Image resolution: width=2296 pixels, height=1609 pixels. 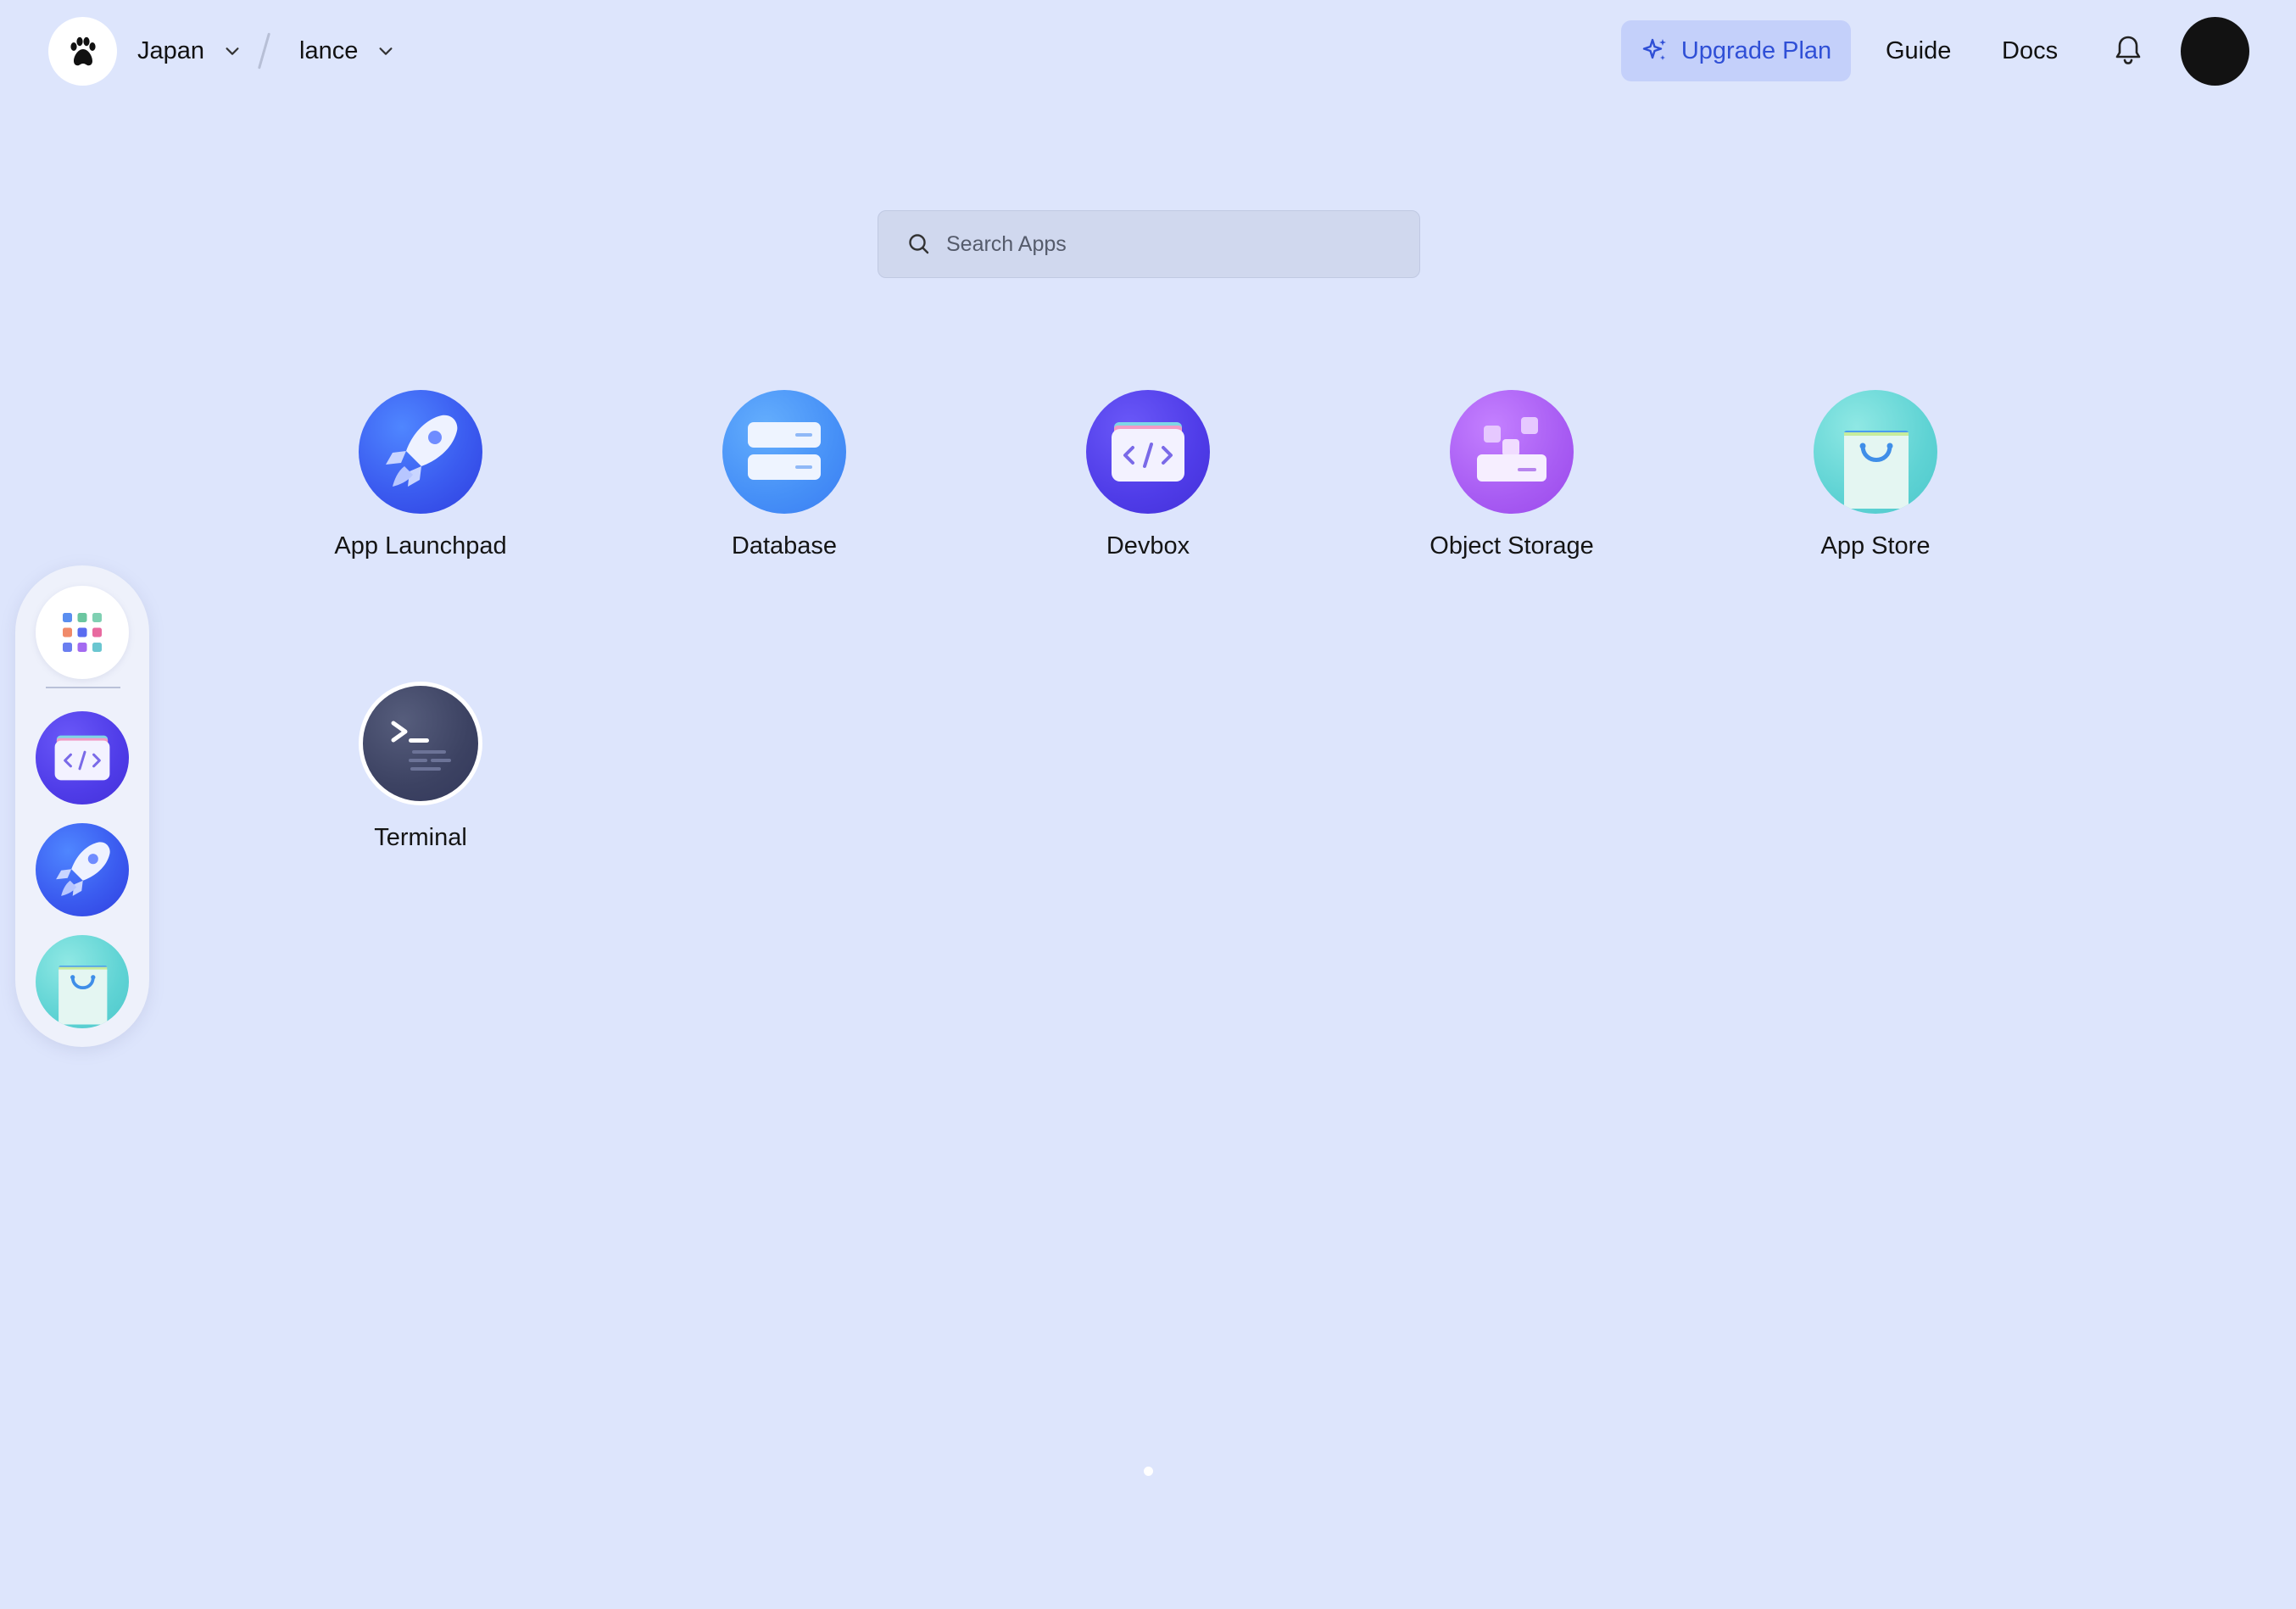 I want to click on app-label: Database, so click(x=784, y=546).